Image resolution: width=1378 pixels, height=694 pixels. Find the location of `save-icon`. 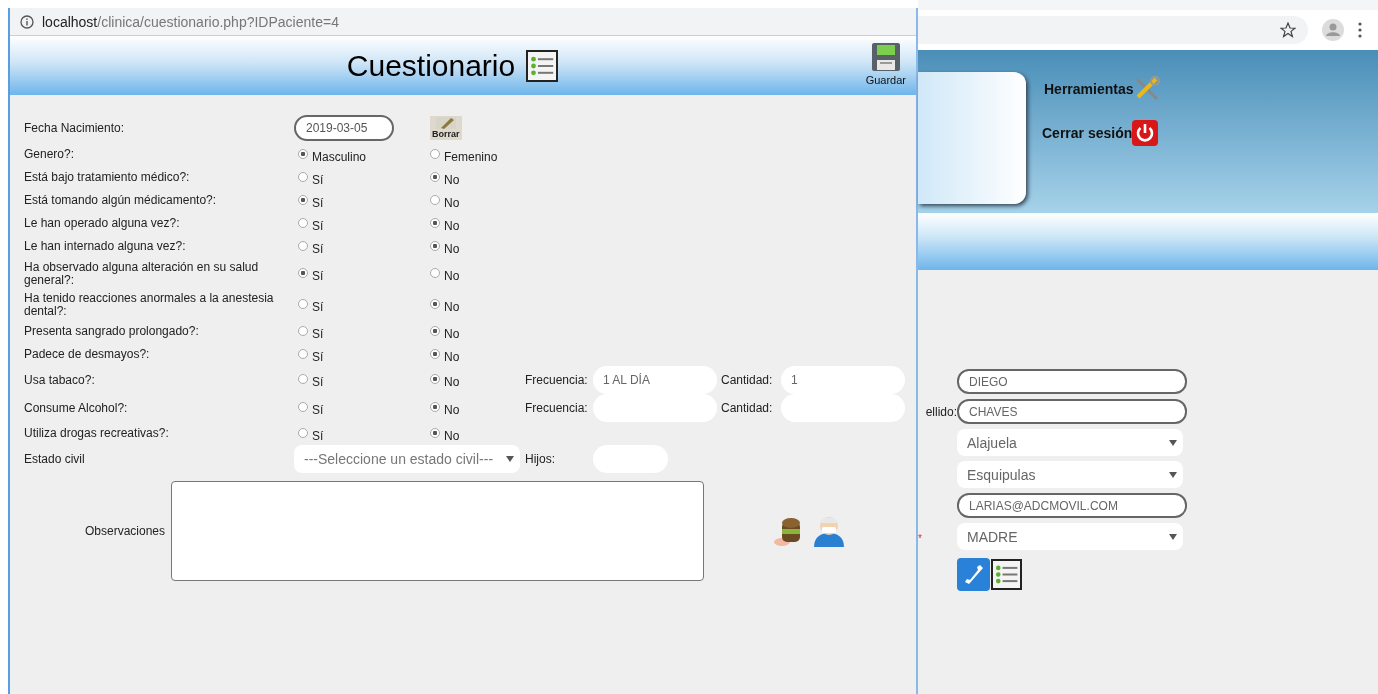

save-icon is located at coordinates (885, 57).